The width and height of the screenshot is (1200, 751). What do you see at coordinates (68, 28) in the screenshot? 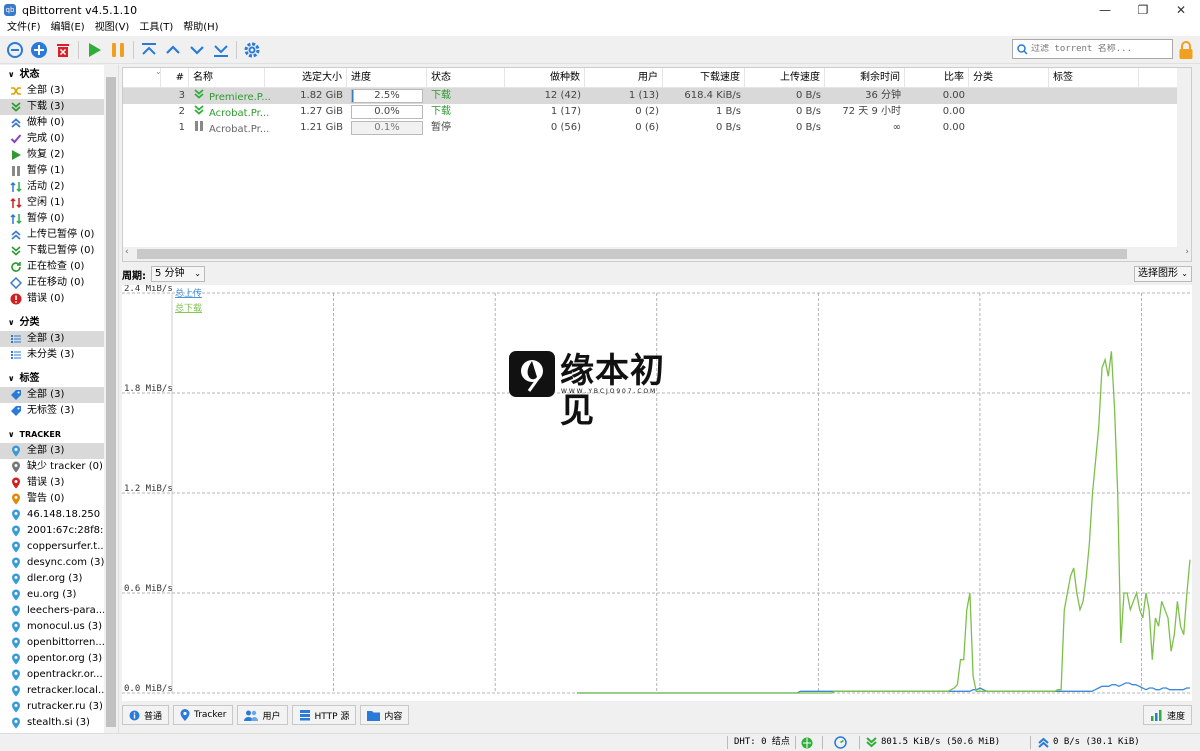
I see `menu-edit: 编辑(E)` at bounding box center [68, 28].